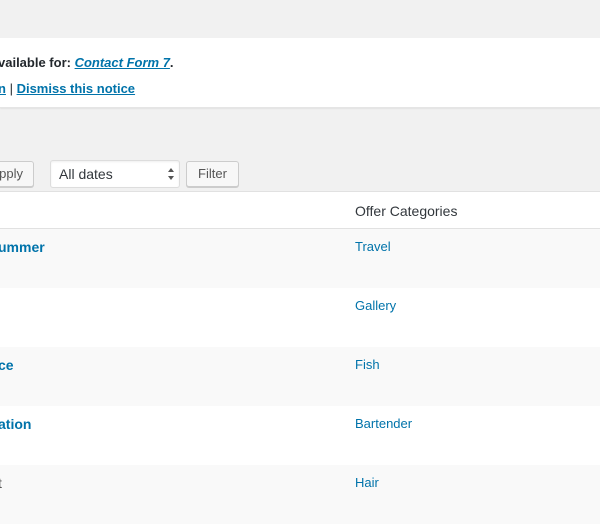 Image resolution: width=600 pixels, height=524 pixels. I want to click on row-title-link: t, so click(1, 483).